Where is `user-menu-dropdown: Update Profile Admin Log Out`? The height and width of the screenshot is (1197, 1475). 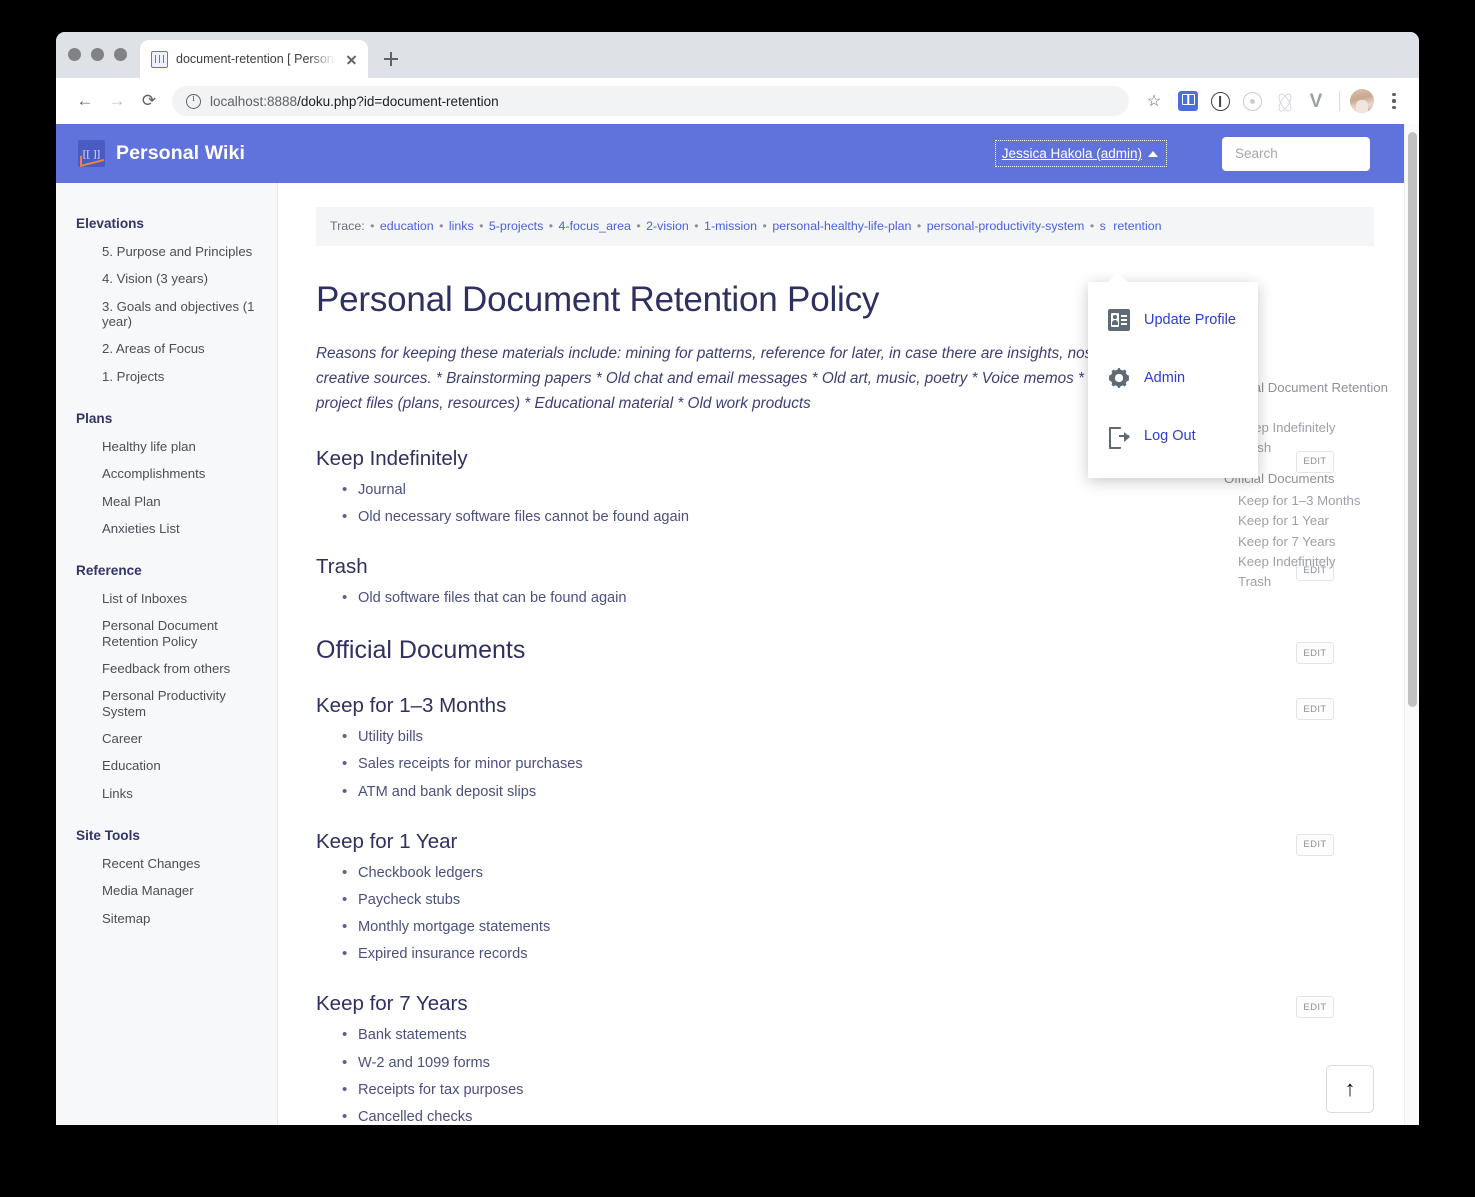
user-menu-dropdown: Update Profile Admin Log Out is located at coordinates (1173, 375).